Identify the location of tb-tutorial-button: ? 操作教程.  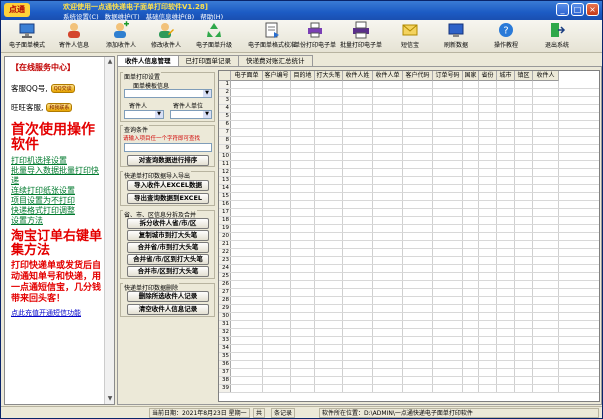
(506, 35).